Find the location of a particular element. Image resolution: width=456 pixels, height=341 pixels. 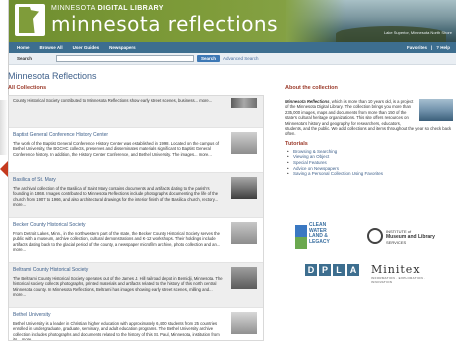

about-heading: About the collection is located at coordinates (311, 88).